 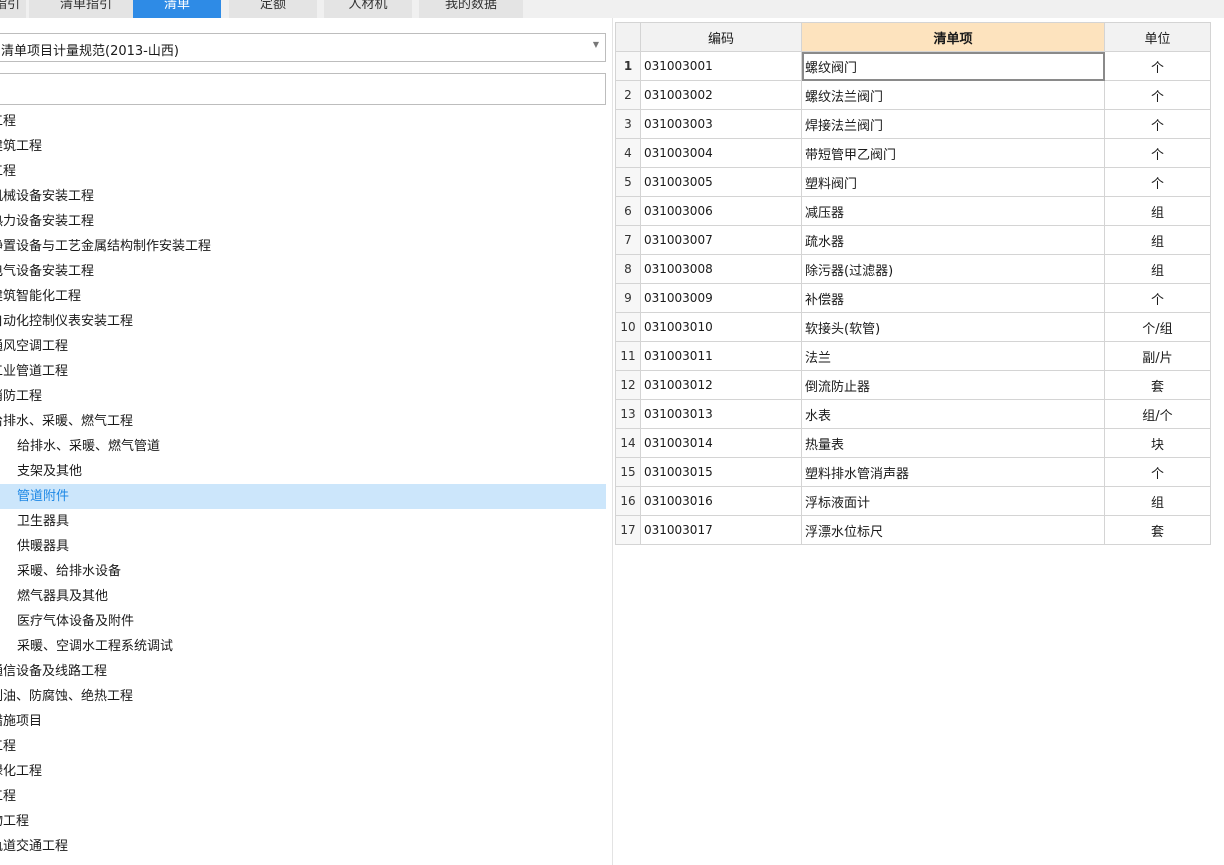 I want to click on tree-item: 通信设备及线路工程, so click(x=303, y=671).